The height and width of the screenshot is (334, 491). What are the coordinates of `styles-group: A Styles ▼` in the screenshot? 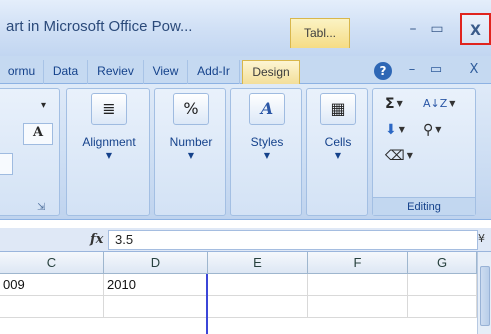 It's located at (266, 152).